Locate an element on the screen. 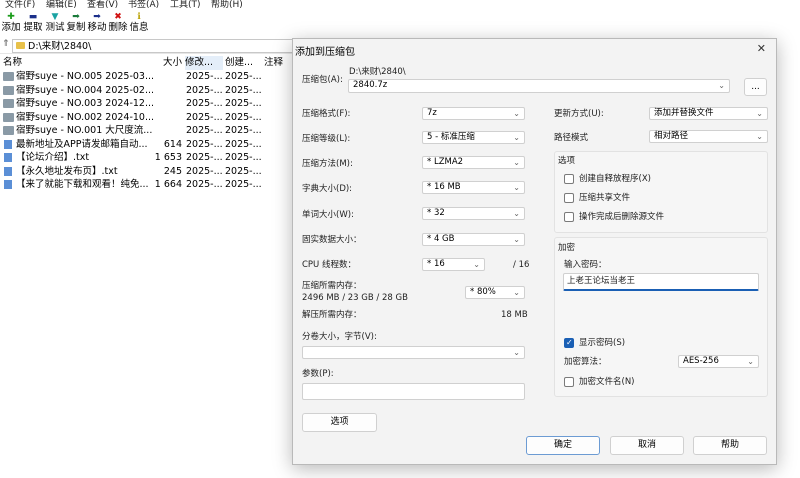  encryption-group-title: 加密 is located at coordinates (567, 248).